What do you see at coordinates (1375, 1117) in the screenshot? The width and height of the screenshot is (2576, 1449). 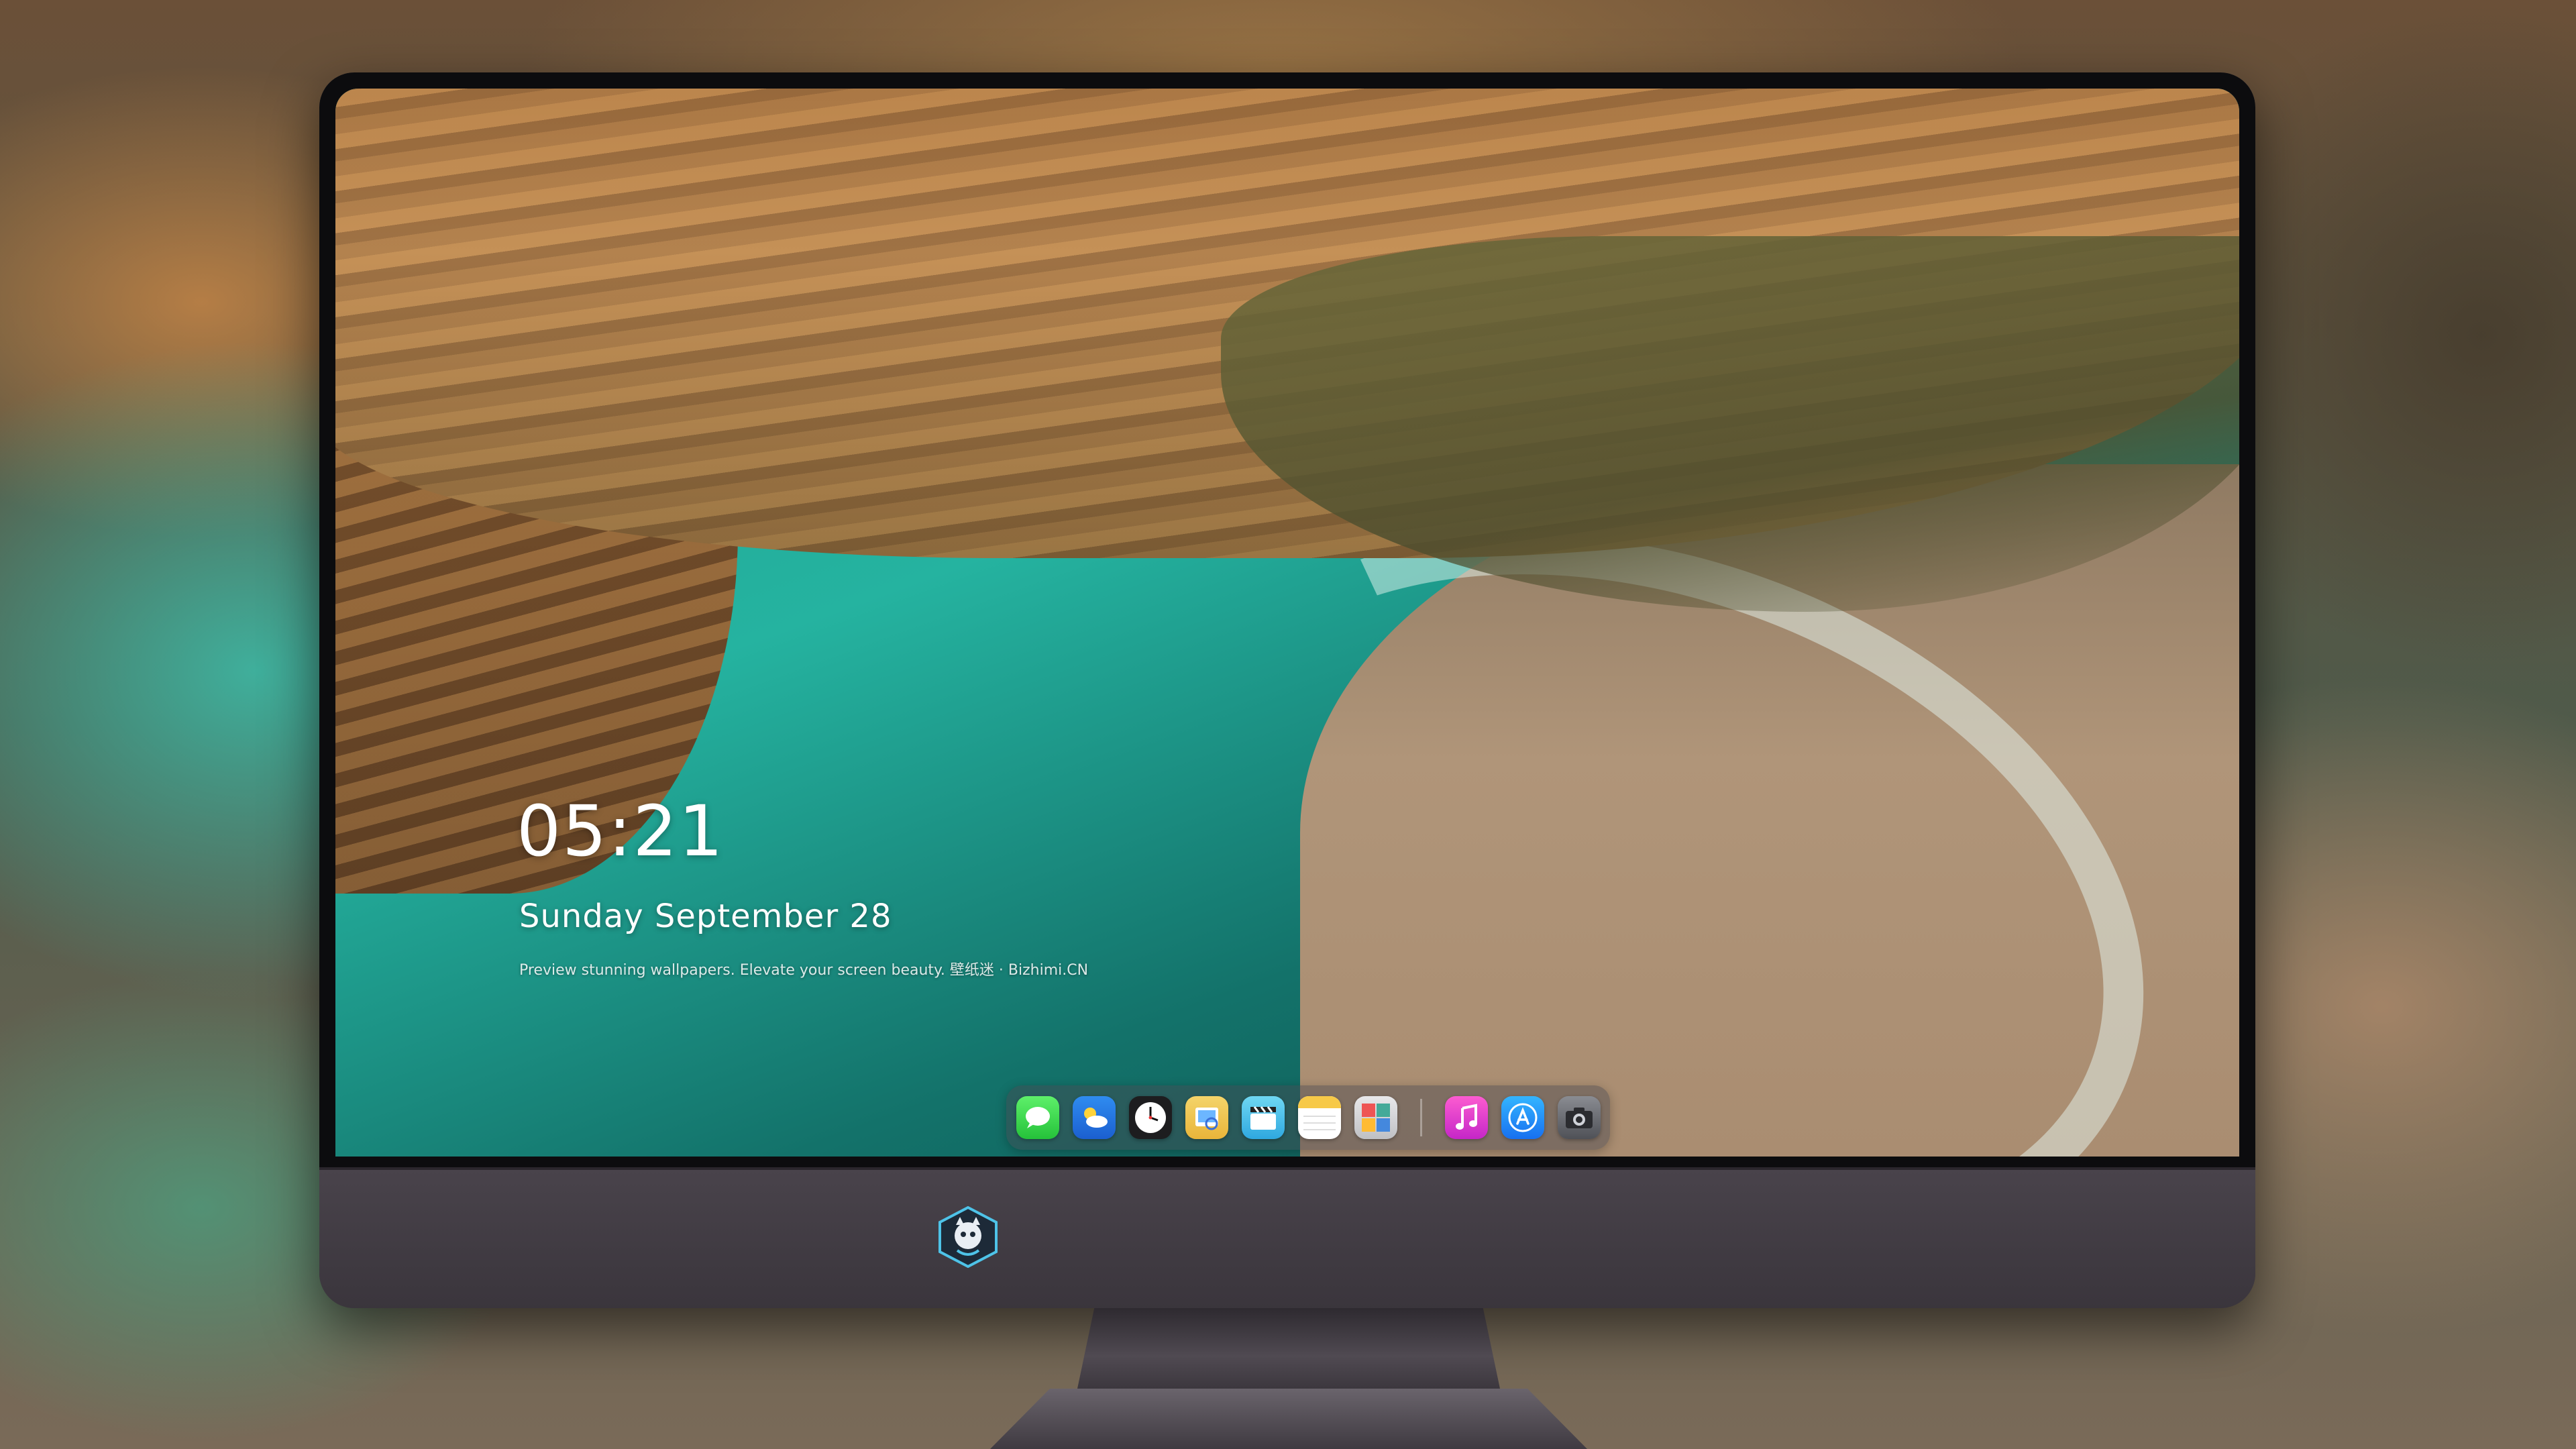 I see `photo-booth-icon` at bounding box center [1375, 1117].